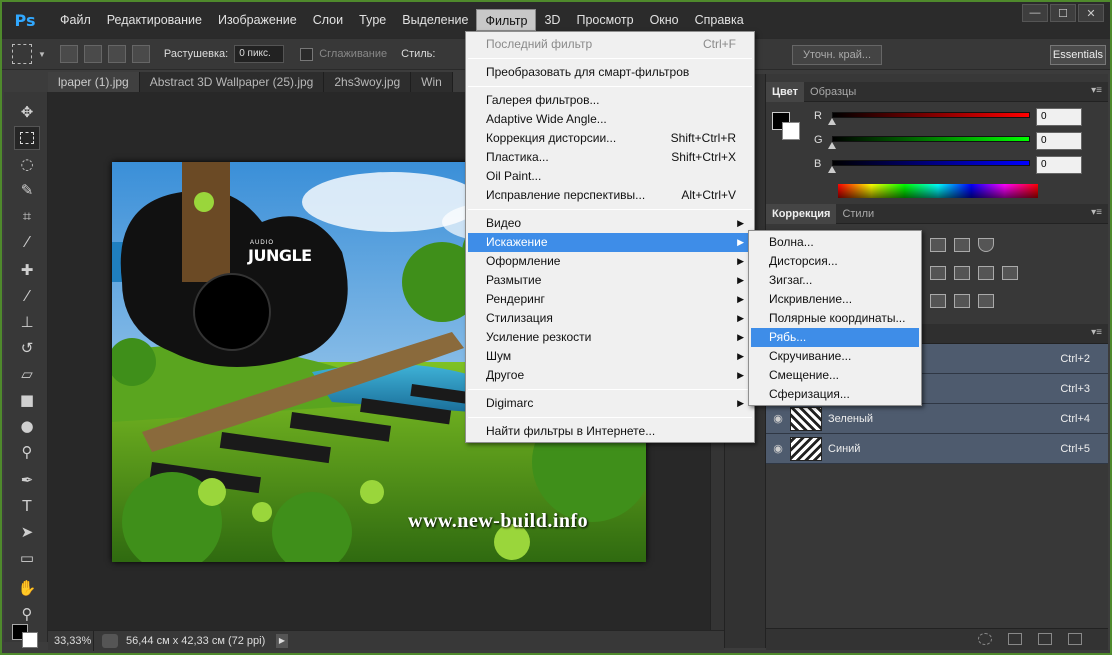 This screenshot has width=1112, height=655. What do you see at coordinates (1035, 13) in the screenshot?
I see `minimize-button: —` at bounding box center [1035, 13].